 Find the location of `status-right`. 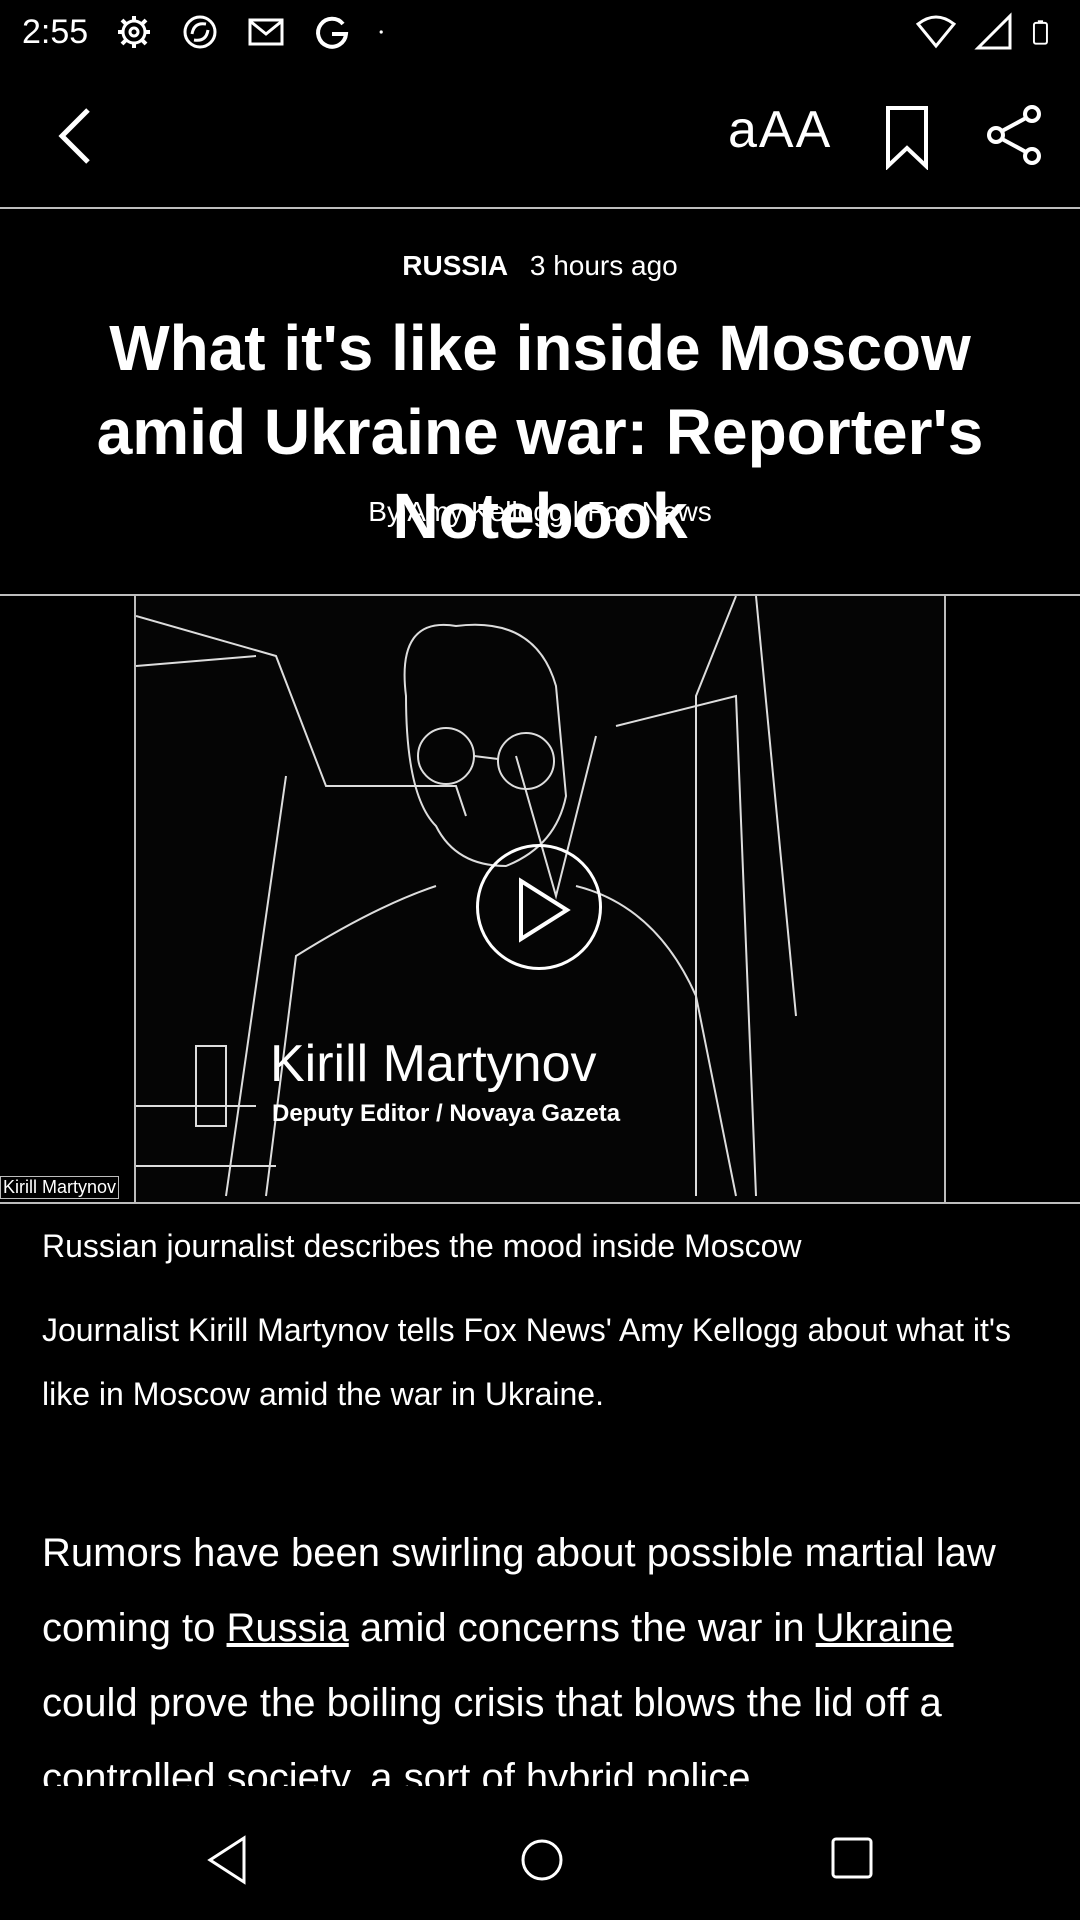

status-right is located at coordinates (987, 32).